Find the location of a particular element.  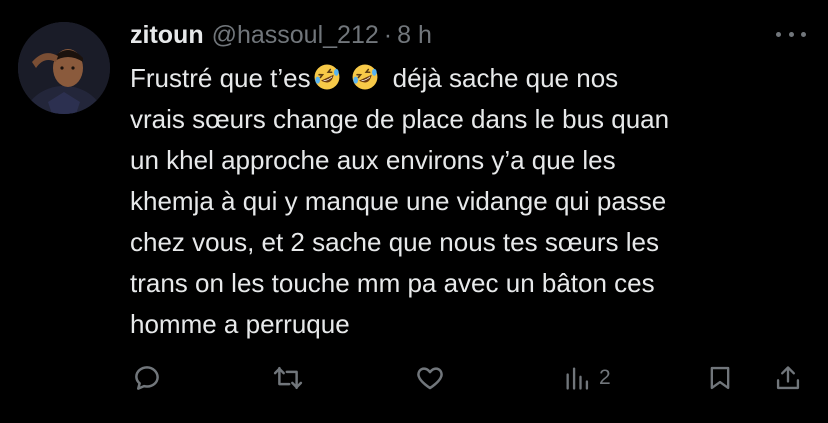

reply-button is located at coordinates (147, 378).